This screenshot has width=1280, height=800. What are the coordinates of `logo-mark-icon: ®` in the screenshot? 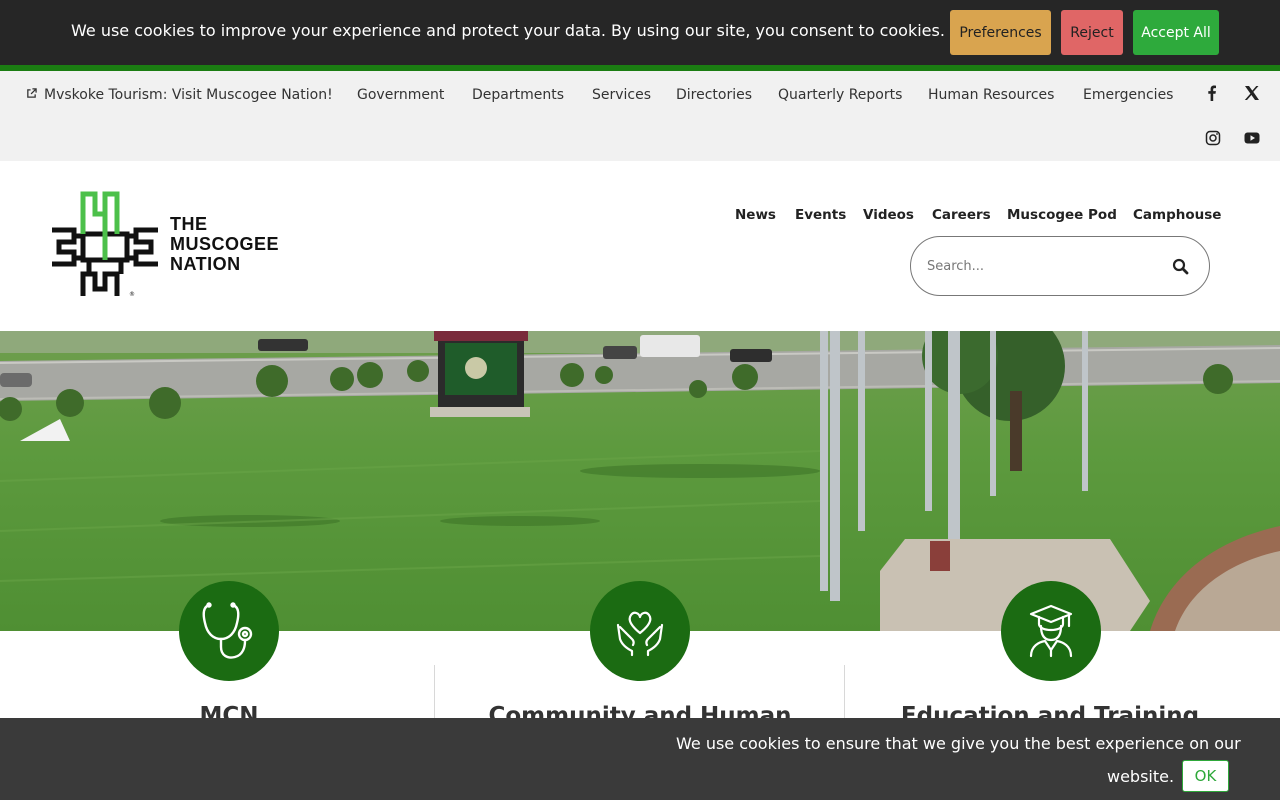 It's located at (105, 244).